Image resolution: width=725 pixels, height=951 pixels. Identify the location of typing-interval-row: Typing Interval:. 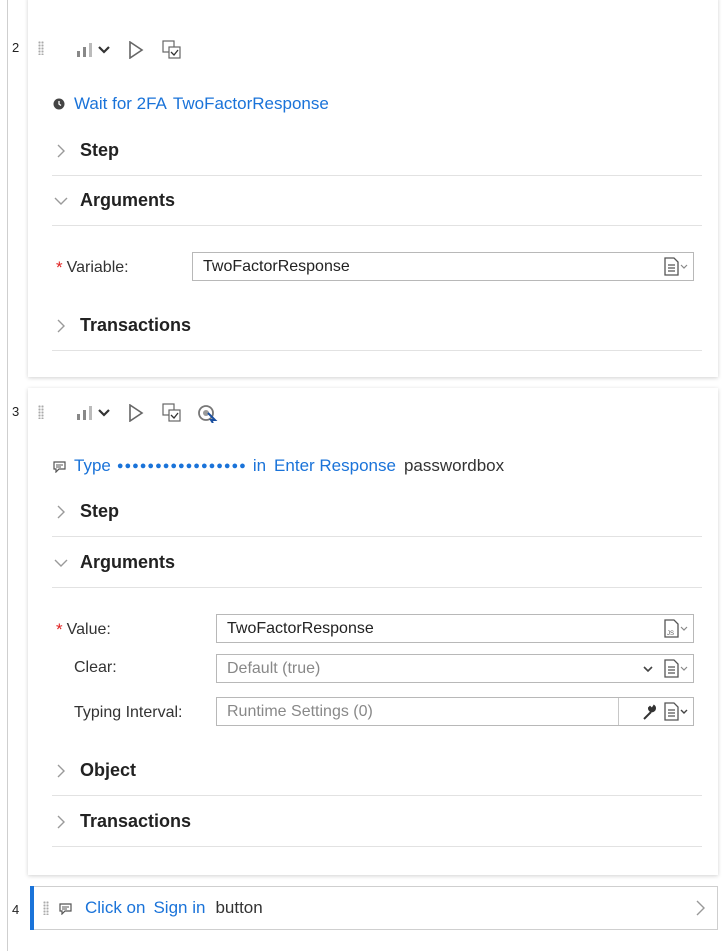
(128, 713).